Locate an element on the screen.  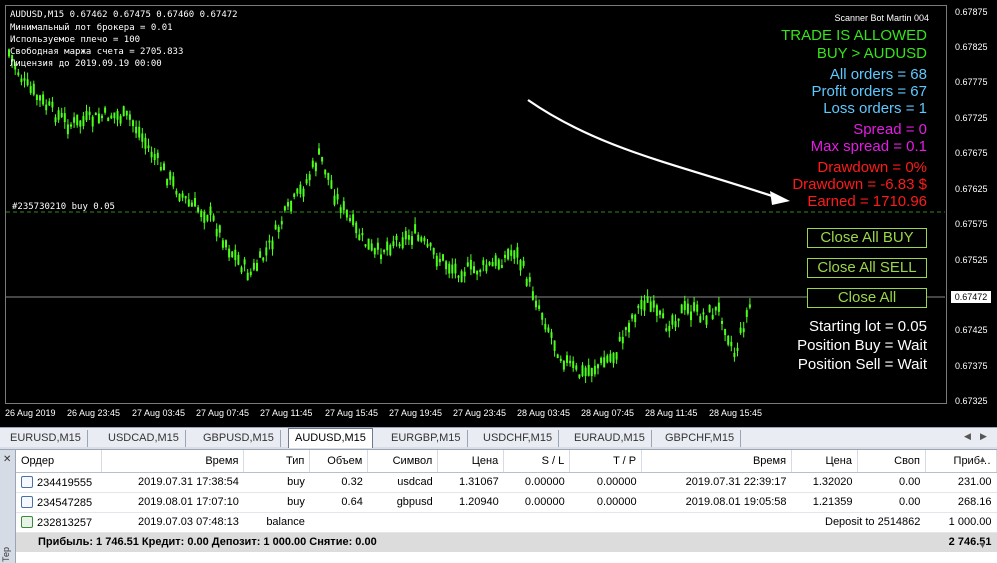
close-icon: ✕ is located at coordinates (7, 459).